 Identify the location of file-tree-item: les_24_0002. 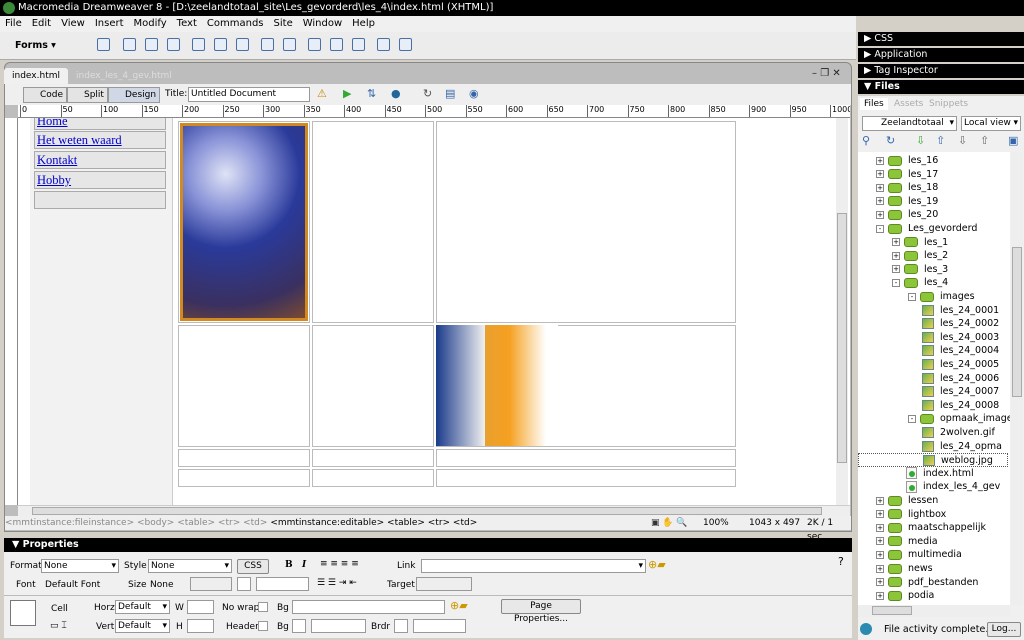
(960, 324).